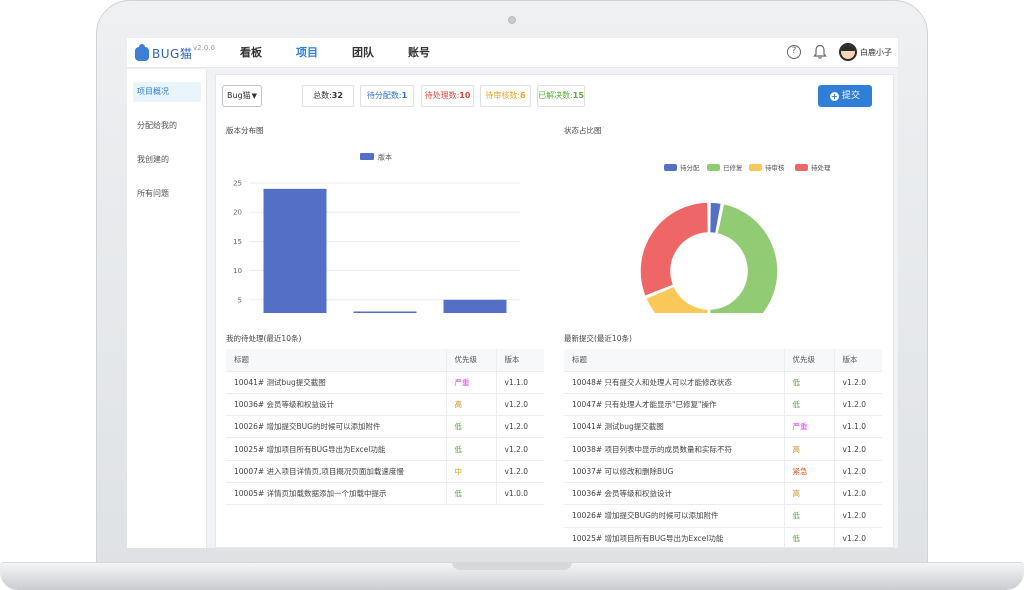 The width and height of the screenshot is (1024, 590). What do you see at coordinates (465, 95) in the screenshot?
I see `stat-value: 10` at bounding box center [465, 95].